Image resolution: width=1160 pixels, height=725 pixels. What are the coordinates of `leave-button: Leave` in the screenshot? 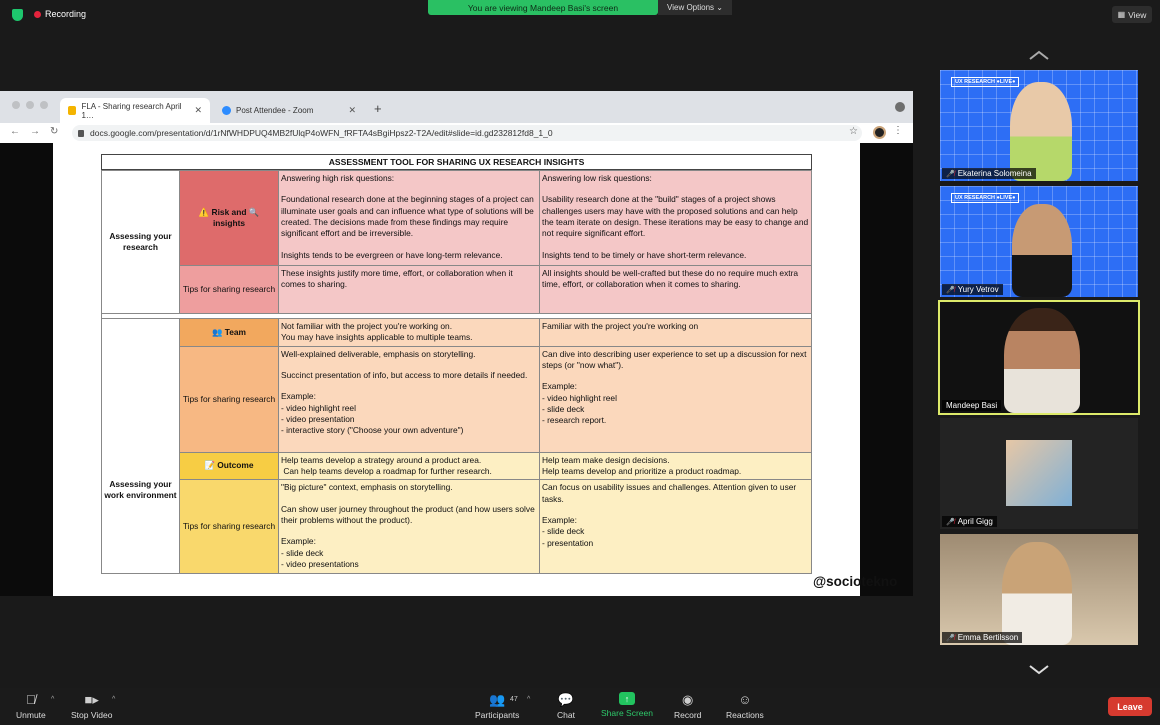 It's located at (1130, 706).